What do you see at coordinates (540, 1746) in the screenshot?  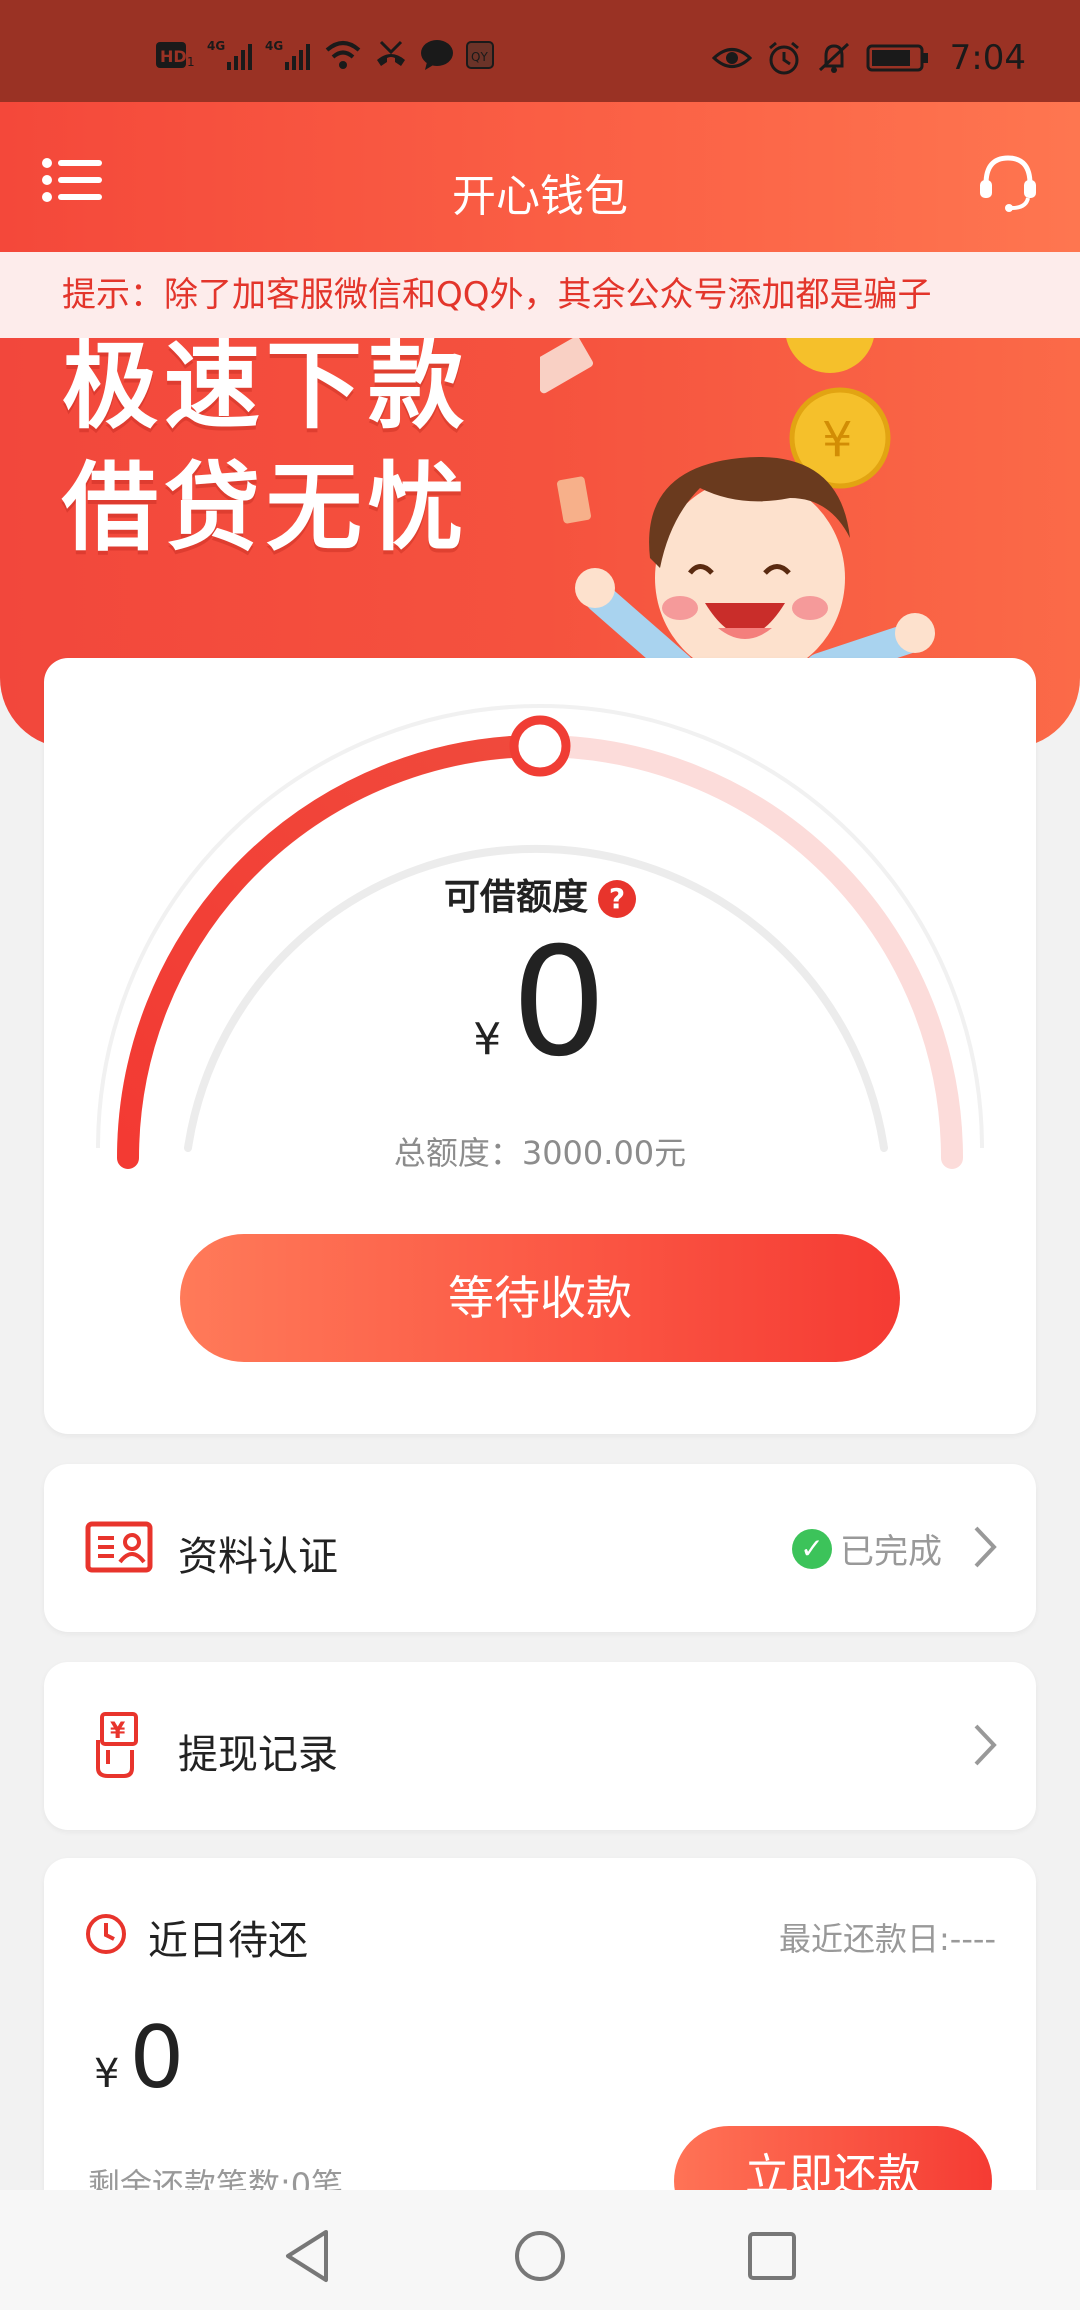 I see `withdrawal-record-row: ¥ 提现记录` at bounding box center [540, 1746].